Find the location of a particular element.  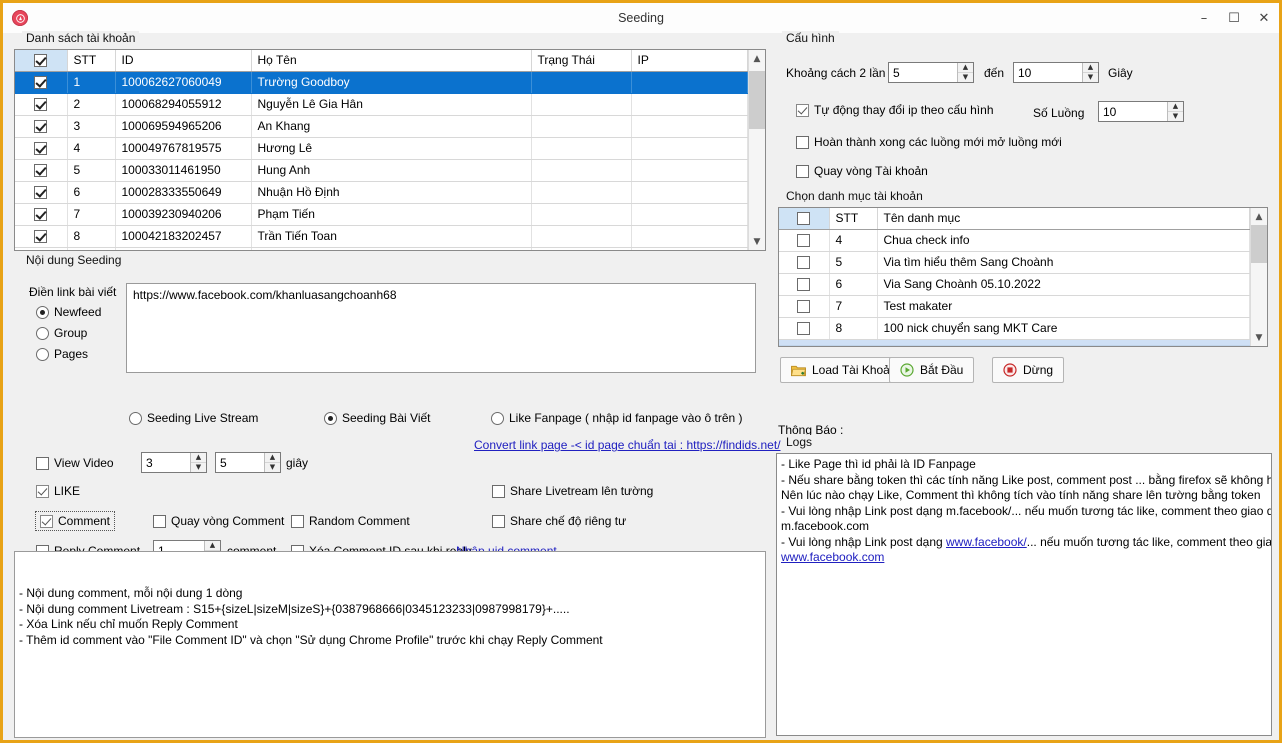

share-rieng-tu-checkbox is located at coordinates (498, 521).